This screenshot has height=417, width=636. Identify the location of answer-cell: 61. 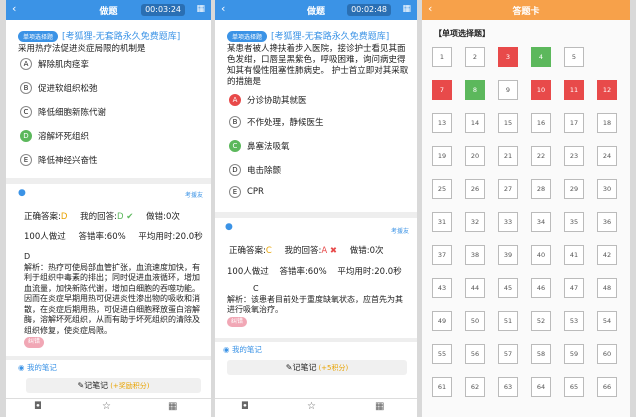
(442, 387).